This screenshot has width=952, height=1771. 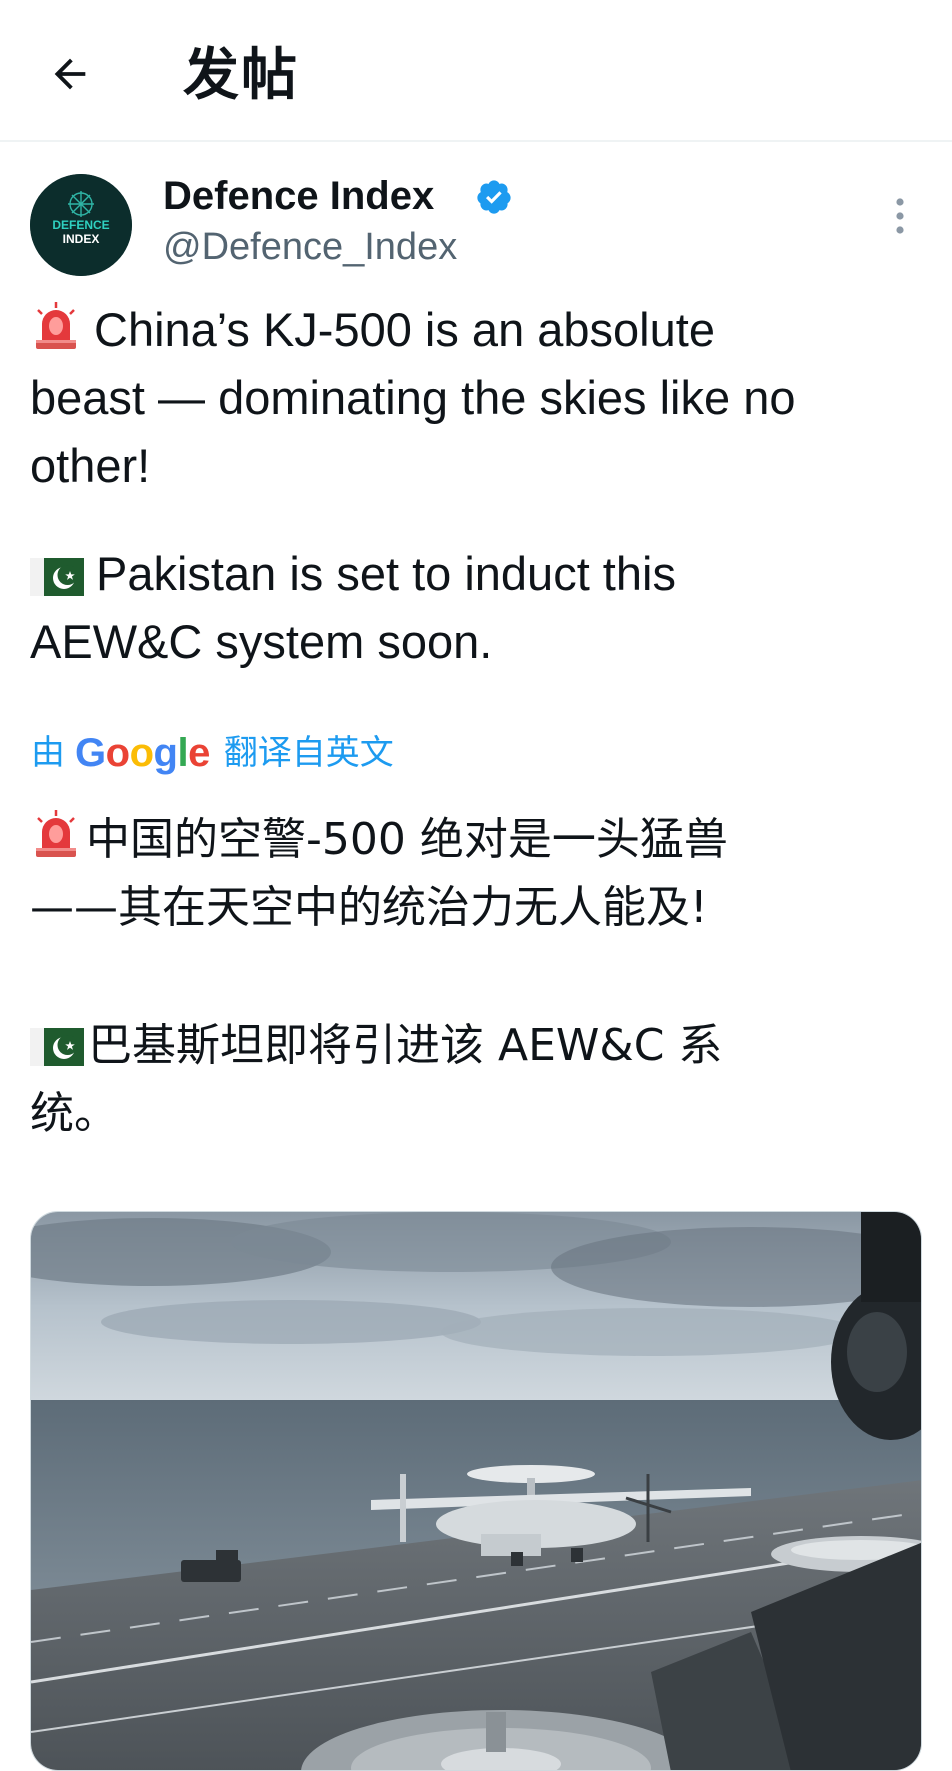 I want to click on post-line: 巴基斯坦即将引进该 AEW&C 系, so click(x=480, y=1046).